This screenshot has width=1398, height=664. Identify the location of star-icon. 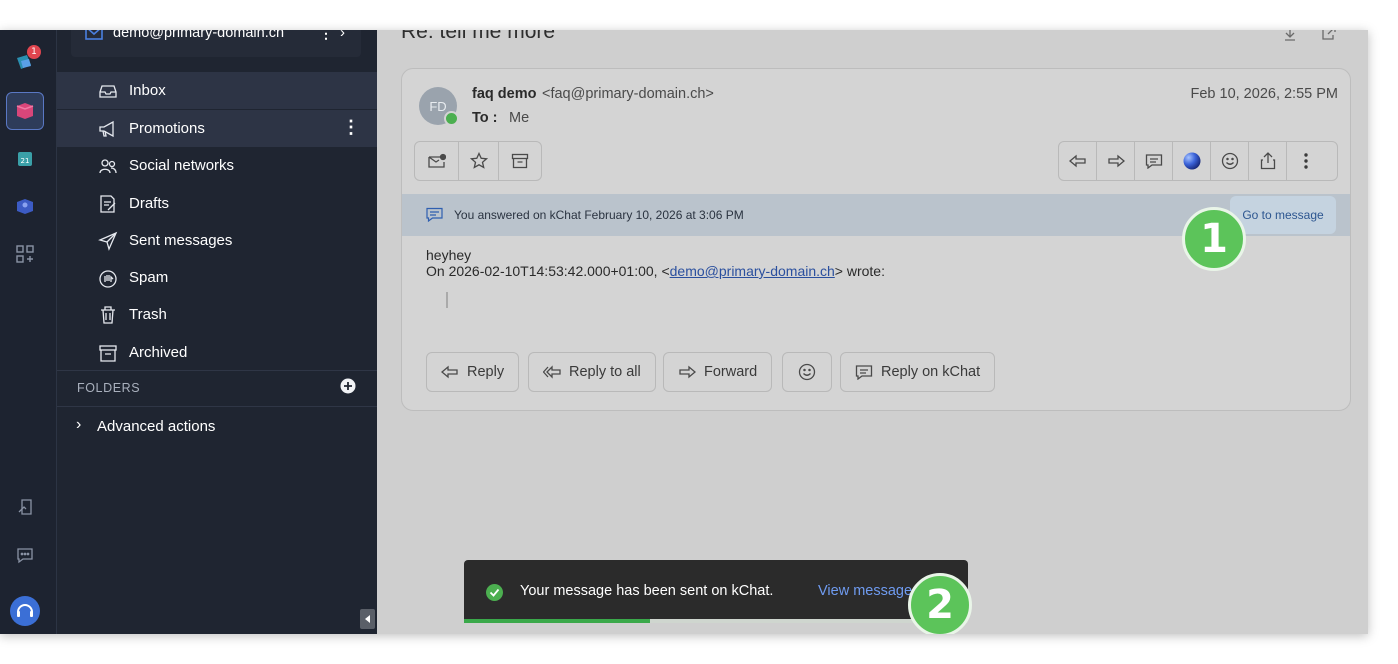
(478, 160).